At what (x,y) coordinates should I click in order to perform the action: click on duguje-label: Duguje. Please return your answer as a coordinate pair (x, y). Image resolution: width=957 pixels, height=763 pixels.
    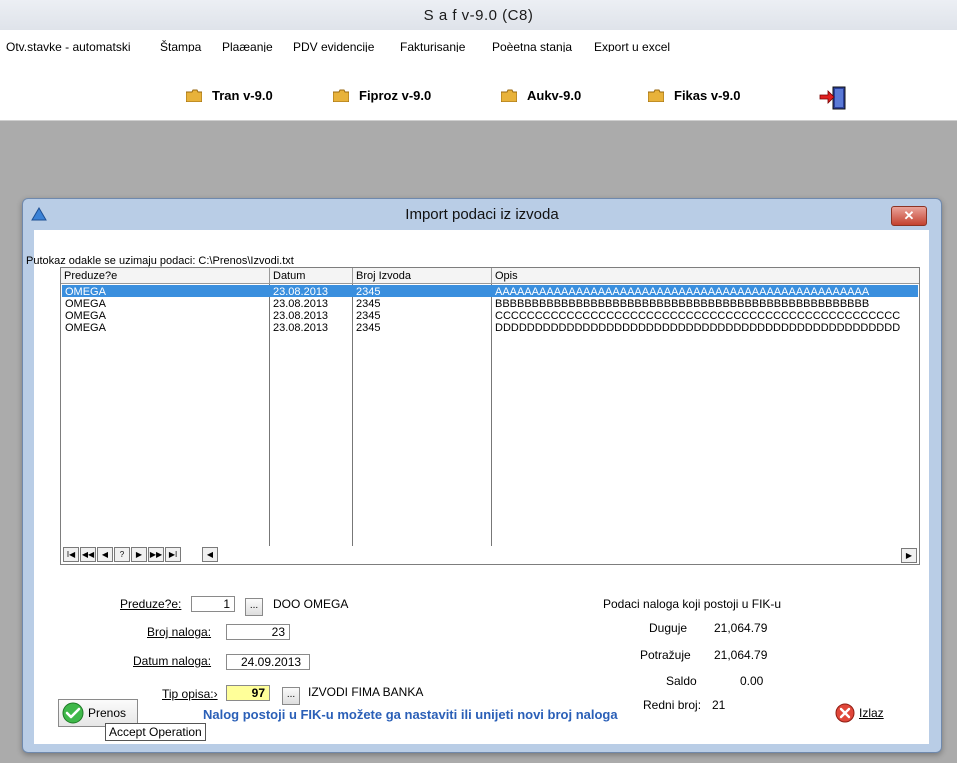
    Looking at the image, I should click on (668, 628).